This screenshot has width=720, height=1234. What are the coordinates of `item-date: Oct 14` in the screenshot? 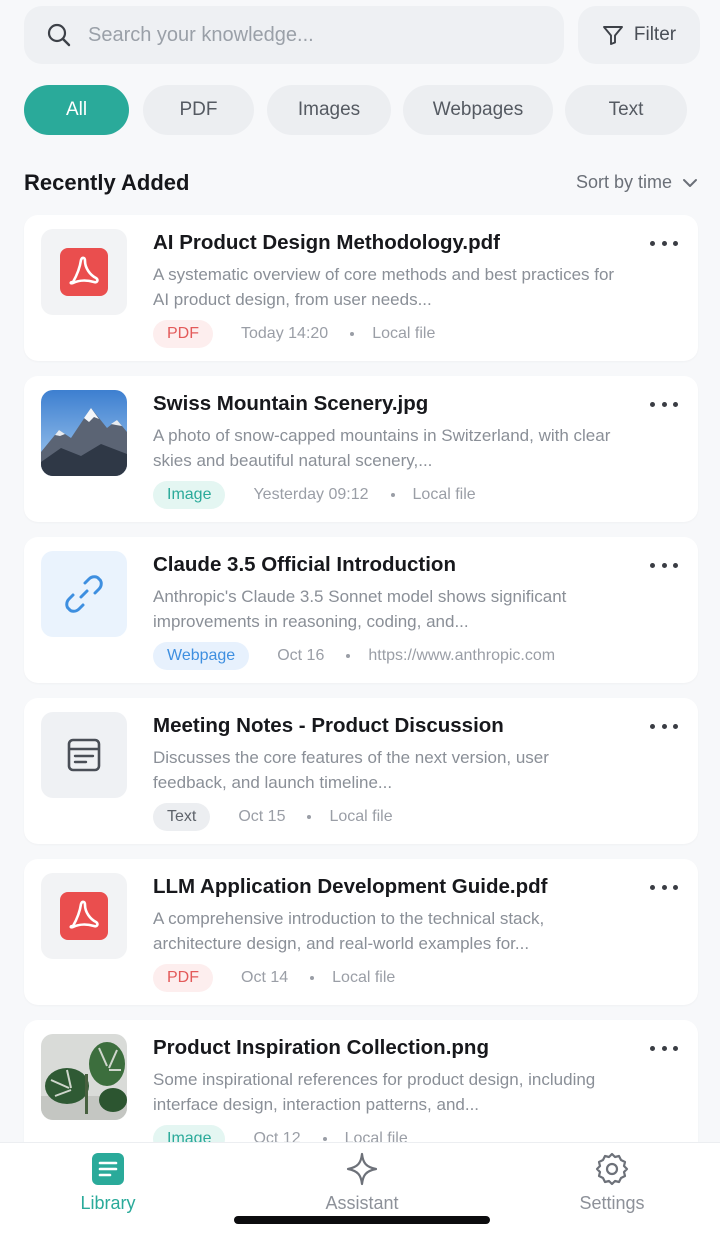 It's located at (265, 977).